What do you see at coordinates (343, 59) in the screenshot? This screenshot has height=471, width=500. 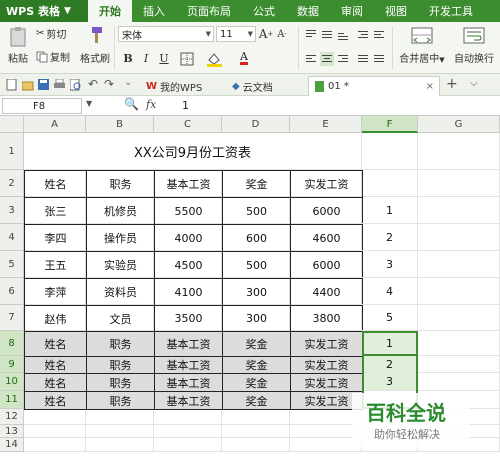 I see `align-right-icon` at bounding box center [343, 59].